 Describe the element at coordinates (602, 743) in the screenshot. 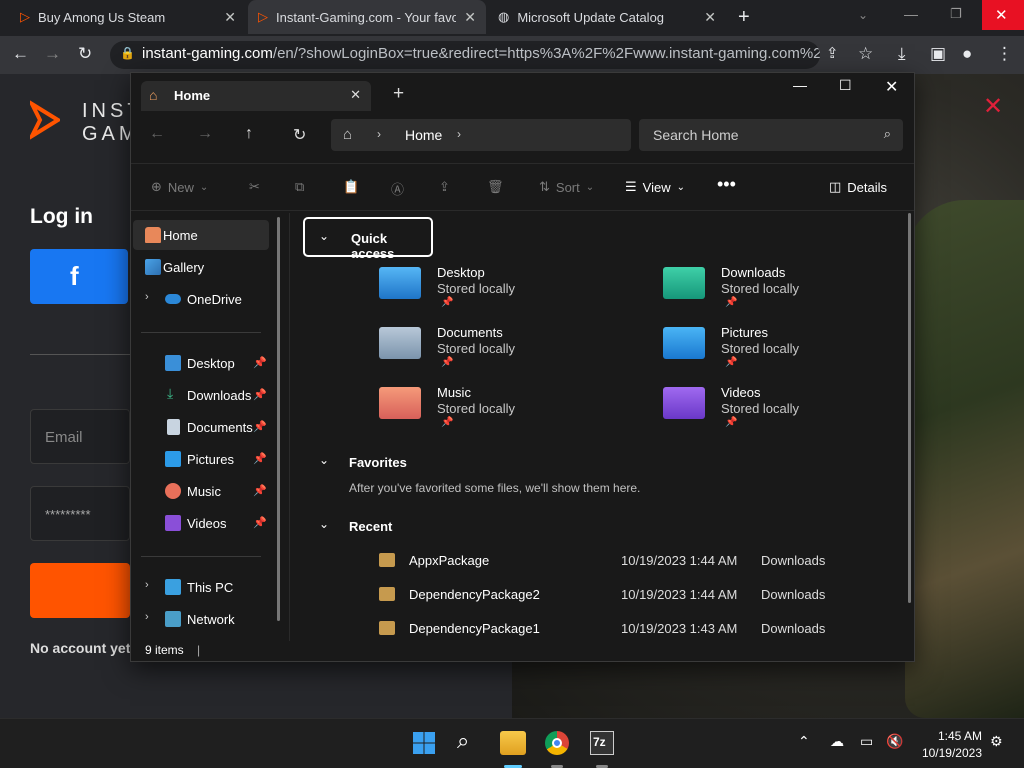

I see `7zip-taskbar-icon: 7z` at that location.